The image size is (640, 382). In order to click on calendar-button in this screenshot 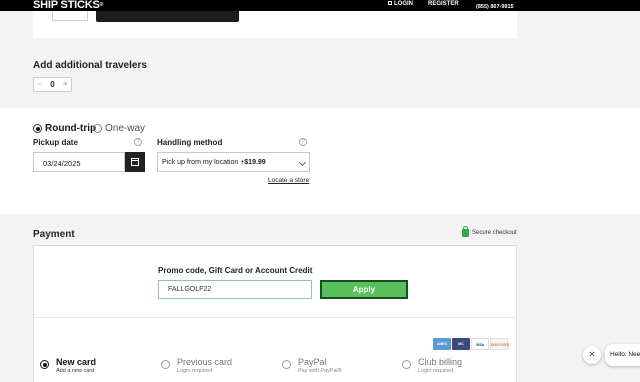, I will do `click(135, 162)`.